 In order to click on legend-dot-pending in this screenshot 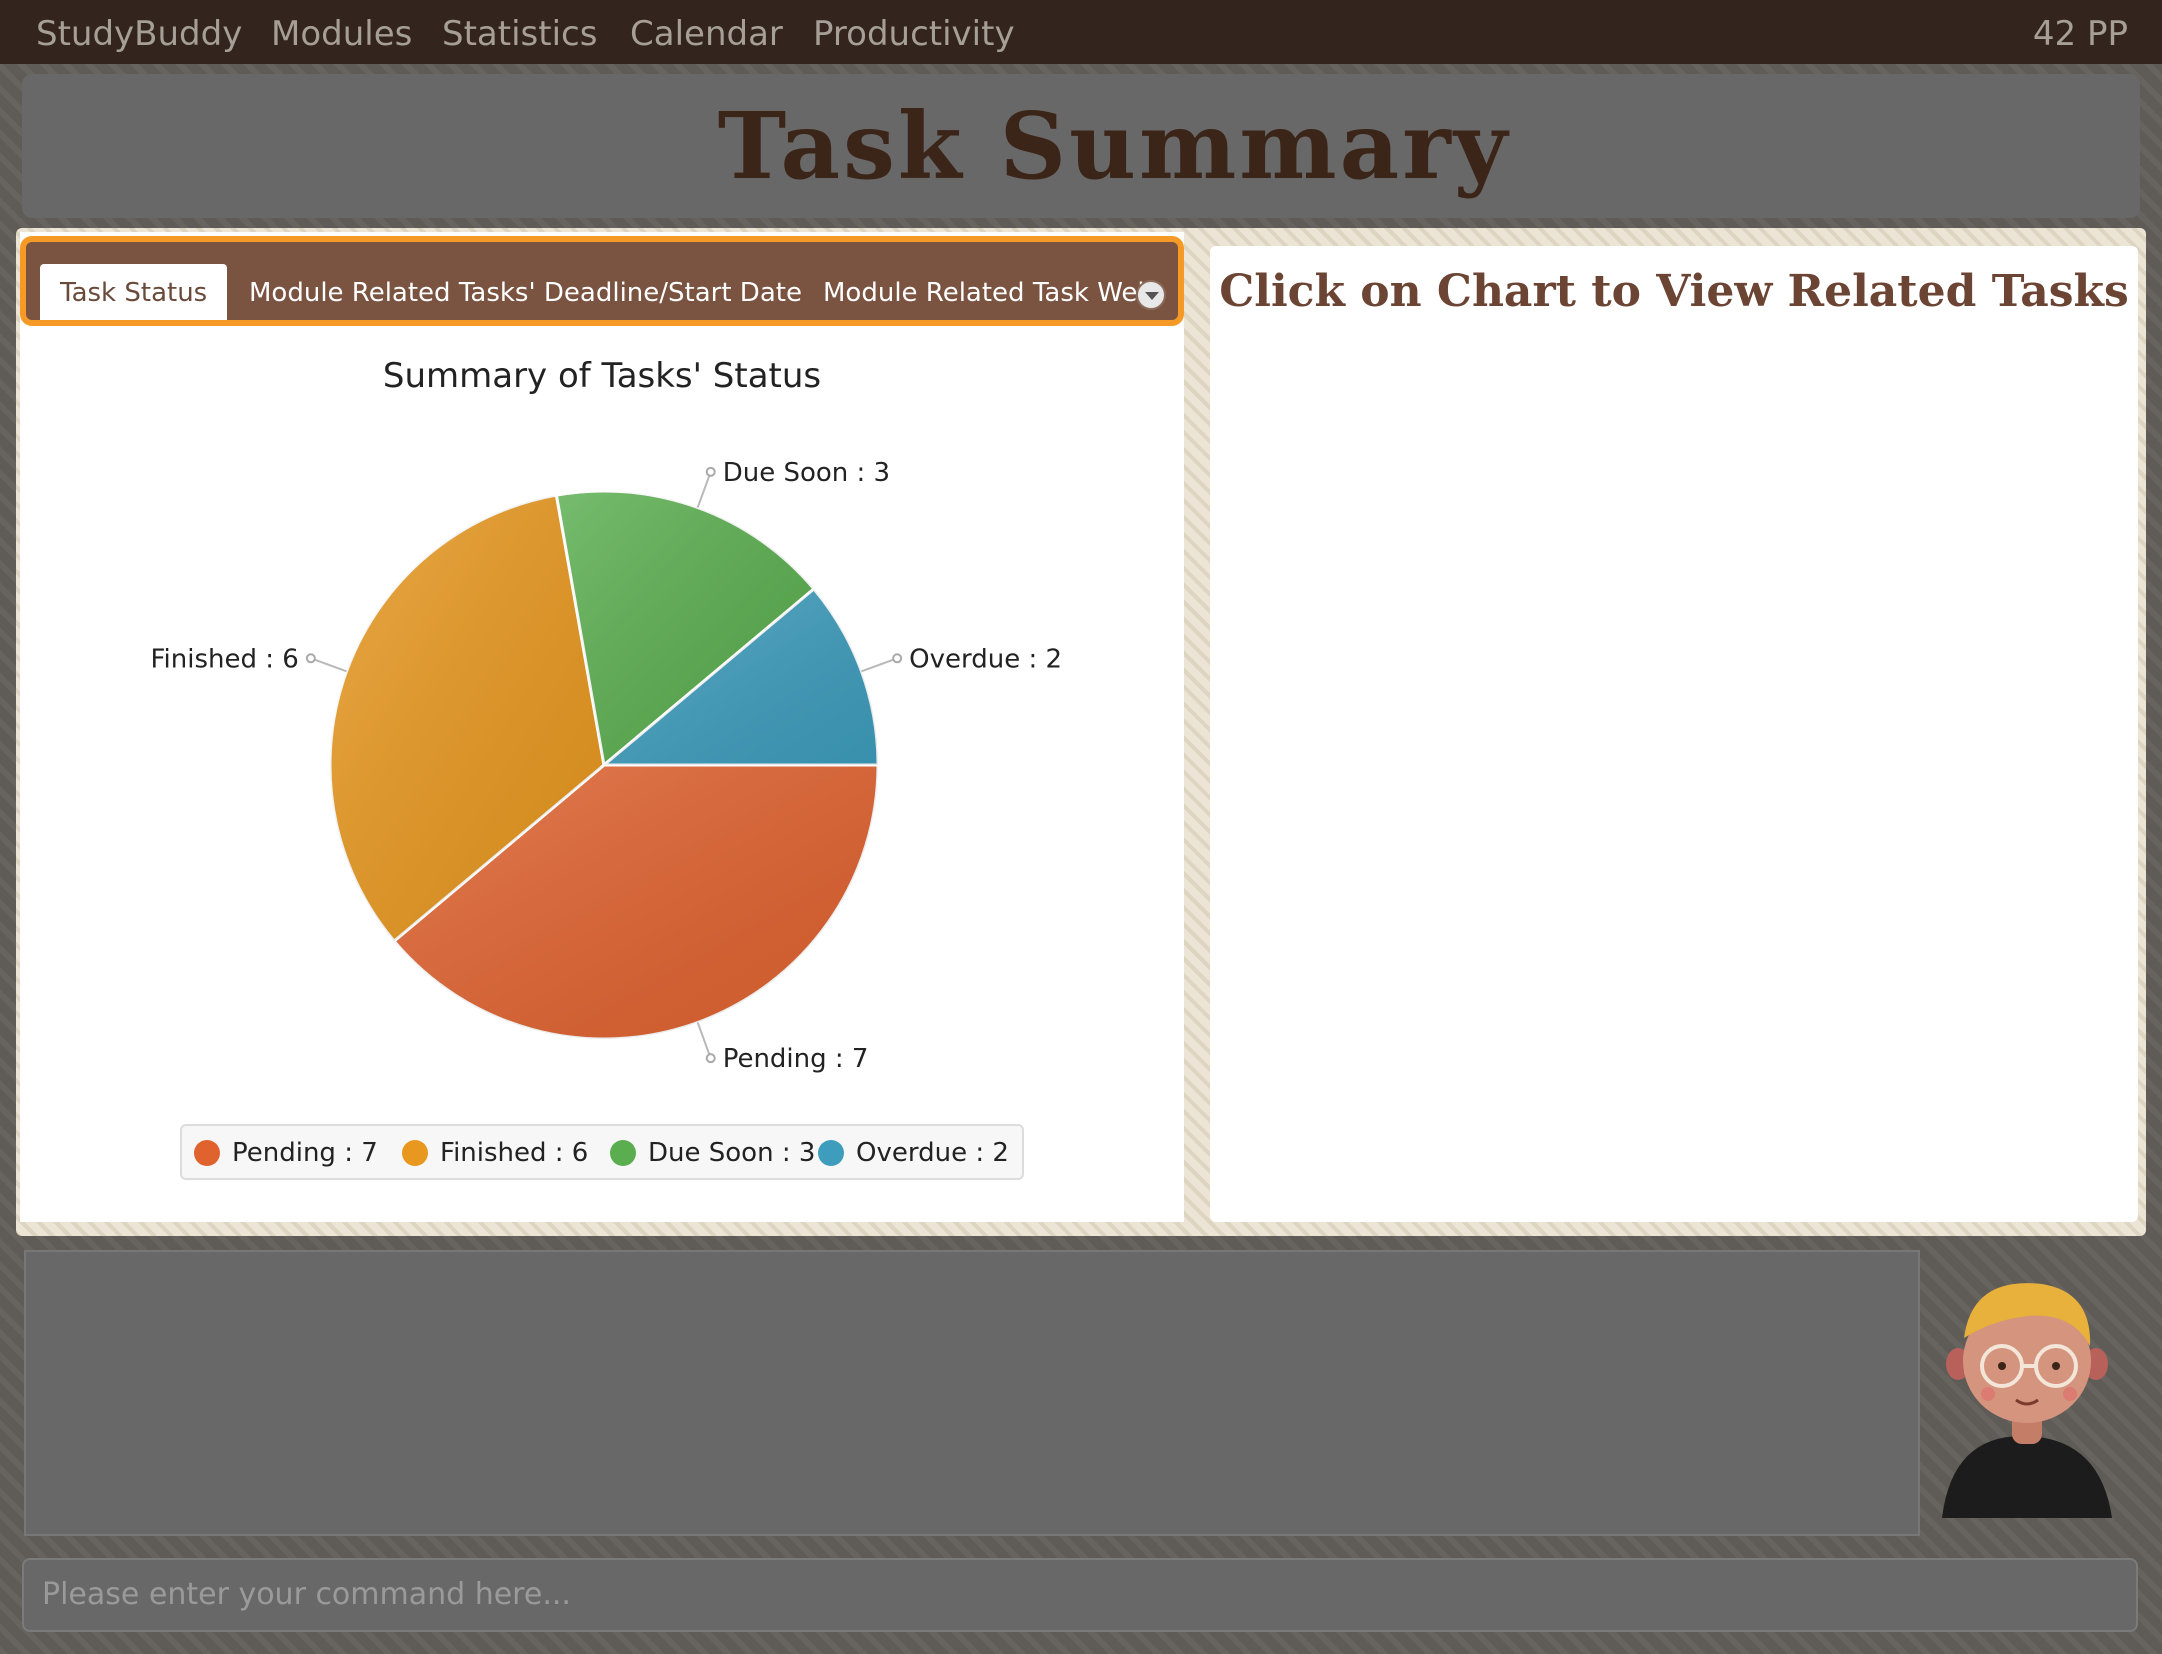, I will do `click(207, 1153)`.